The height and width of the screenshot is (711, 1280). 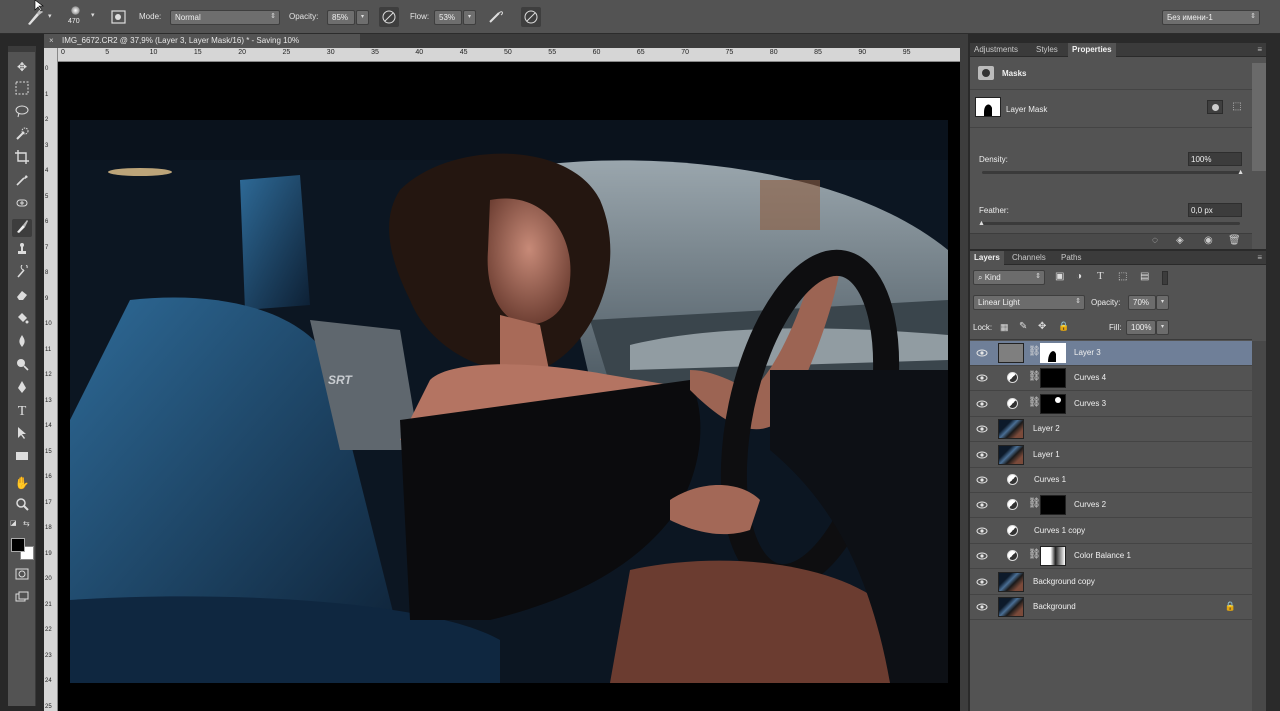 What do you see at coordinates (22, 182) in the screenshot?
I see `eyedropper-tool-icon` at bounding box center [22, 182].